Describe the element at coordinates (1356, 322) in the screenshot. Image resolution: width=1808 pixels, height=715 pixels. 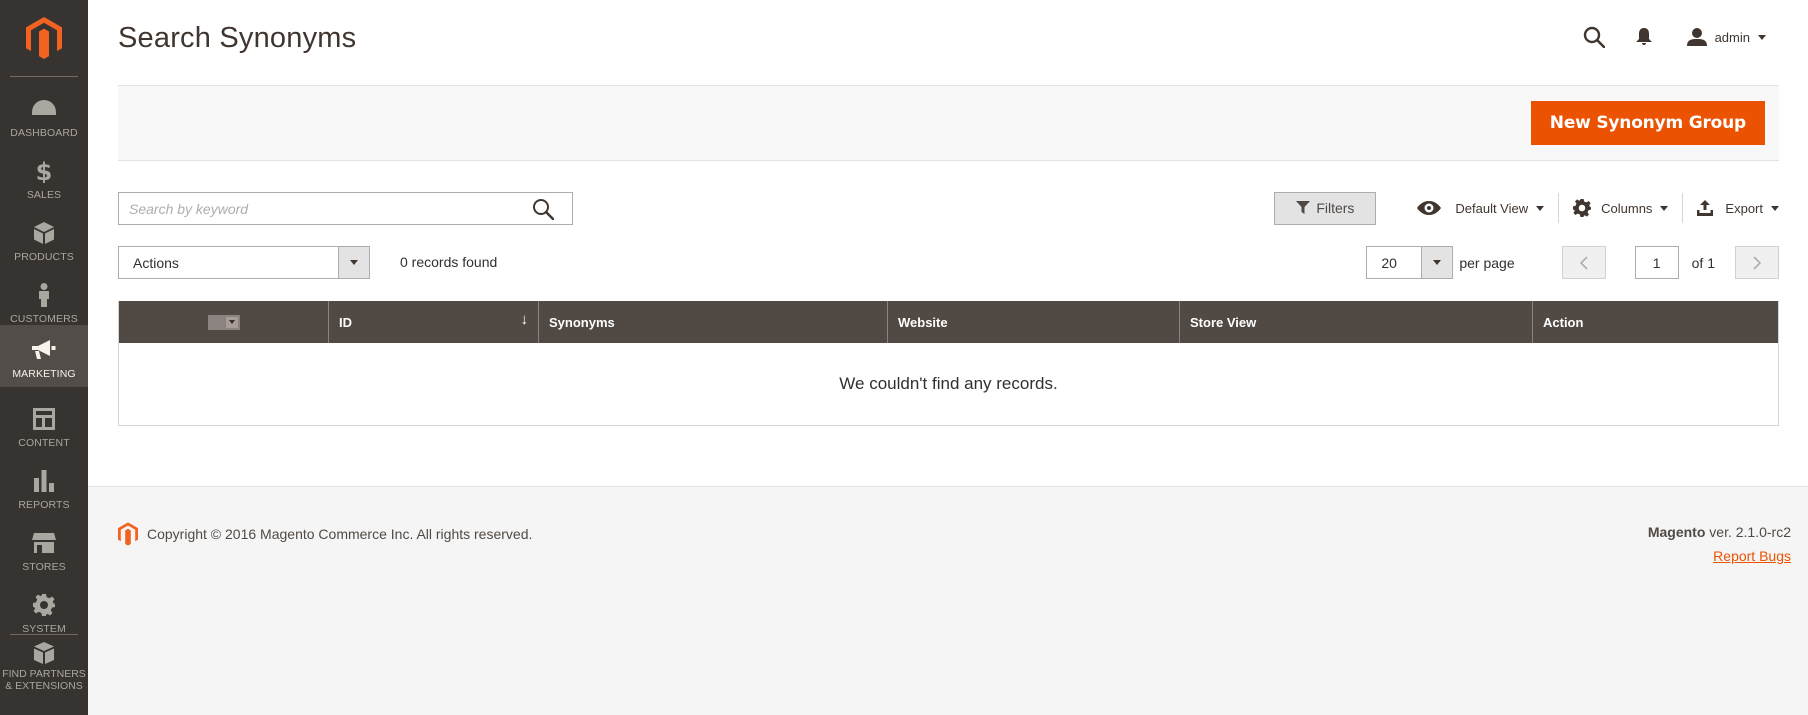
I see `column-header-store-view: Store View` at that location.